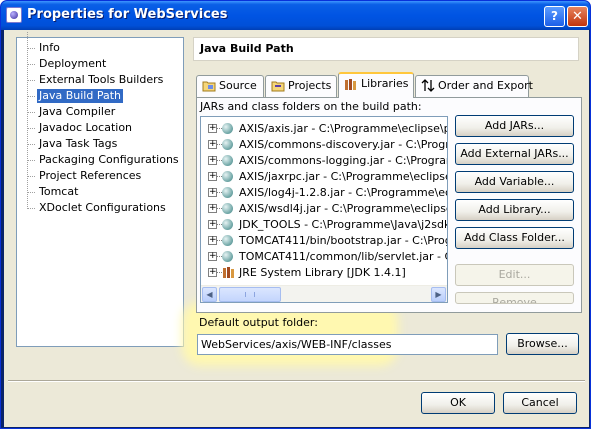 This screenshot has width=591, height=429. Describe the element at coordinates (127, 14) in the screenshot. I see `window-title: Properties for WebServices` at that location.